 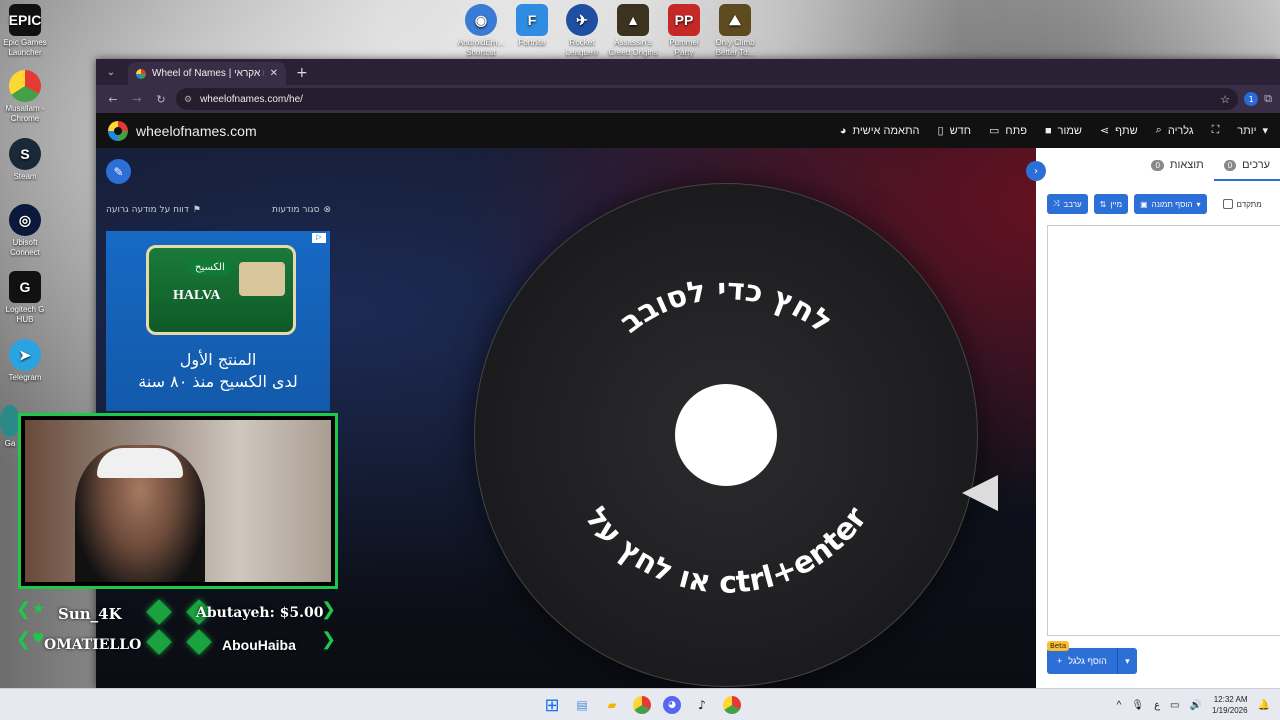 I want to click on top-supporter-label: Sun_4K, so click(x=90, y=614).